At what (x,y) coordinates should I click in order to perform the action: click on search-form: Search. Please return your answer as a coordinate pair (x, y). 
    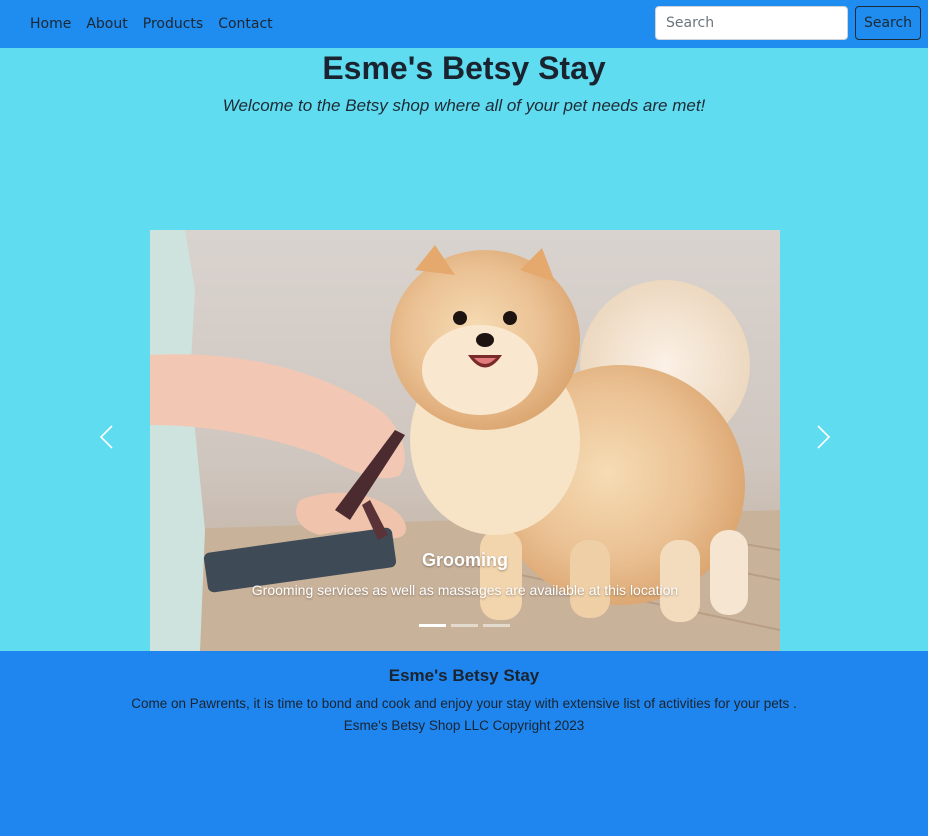
    Looking at the image, I should click on (788, 23).